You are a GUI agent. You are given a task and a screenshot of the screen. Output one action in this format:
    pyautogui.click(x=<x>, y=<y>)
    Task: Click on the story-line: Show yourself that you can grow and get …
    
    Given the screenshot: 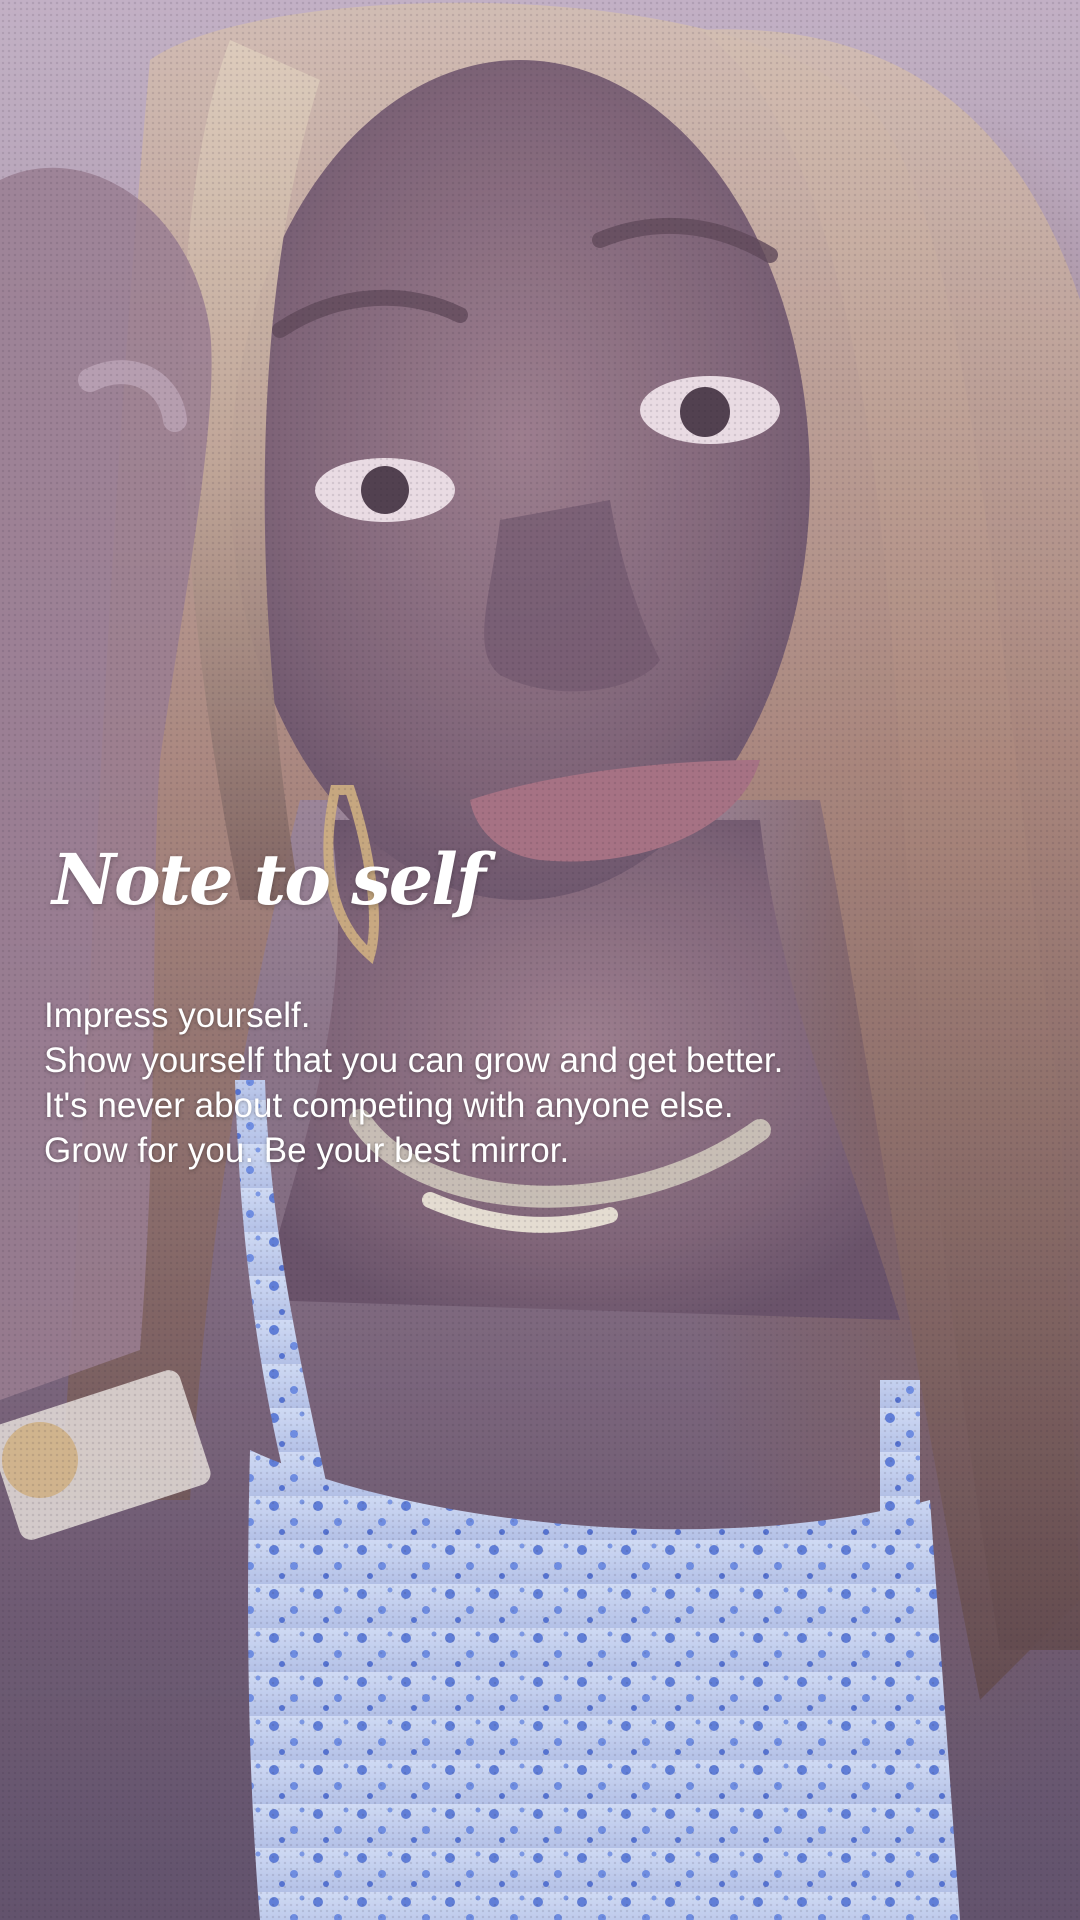 What is the action you would take?
    pyautogui.click(x=414, y=1060)
    